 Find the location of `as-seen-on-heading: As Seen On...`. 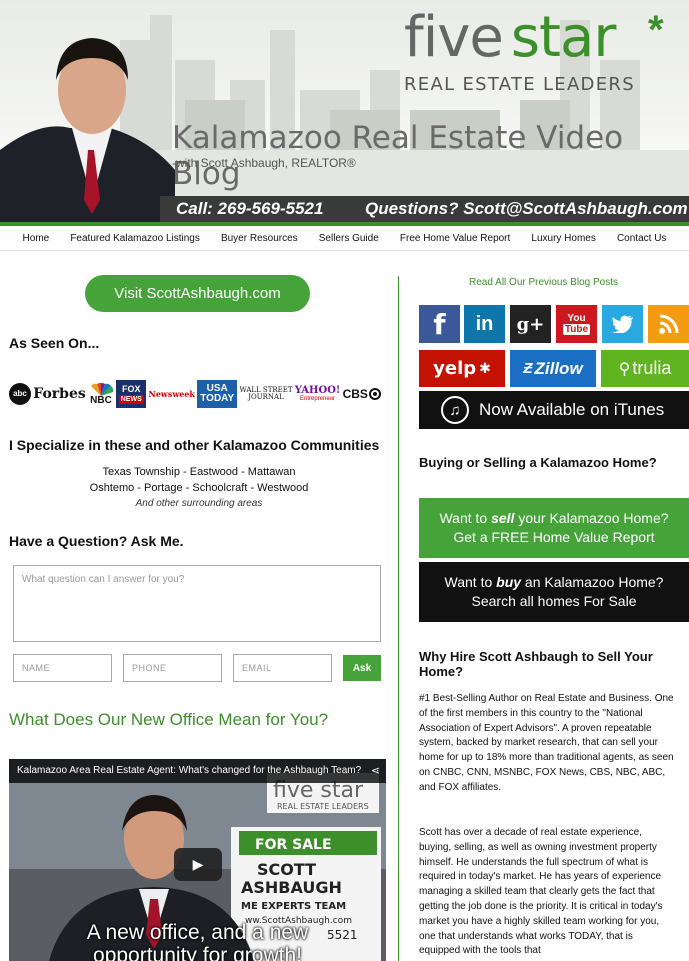

as-seen-on-heading: As Seen On... is located at coordinates (54, 343).